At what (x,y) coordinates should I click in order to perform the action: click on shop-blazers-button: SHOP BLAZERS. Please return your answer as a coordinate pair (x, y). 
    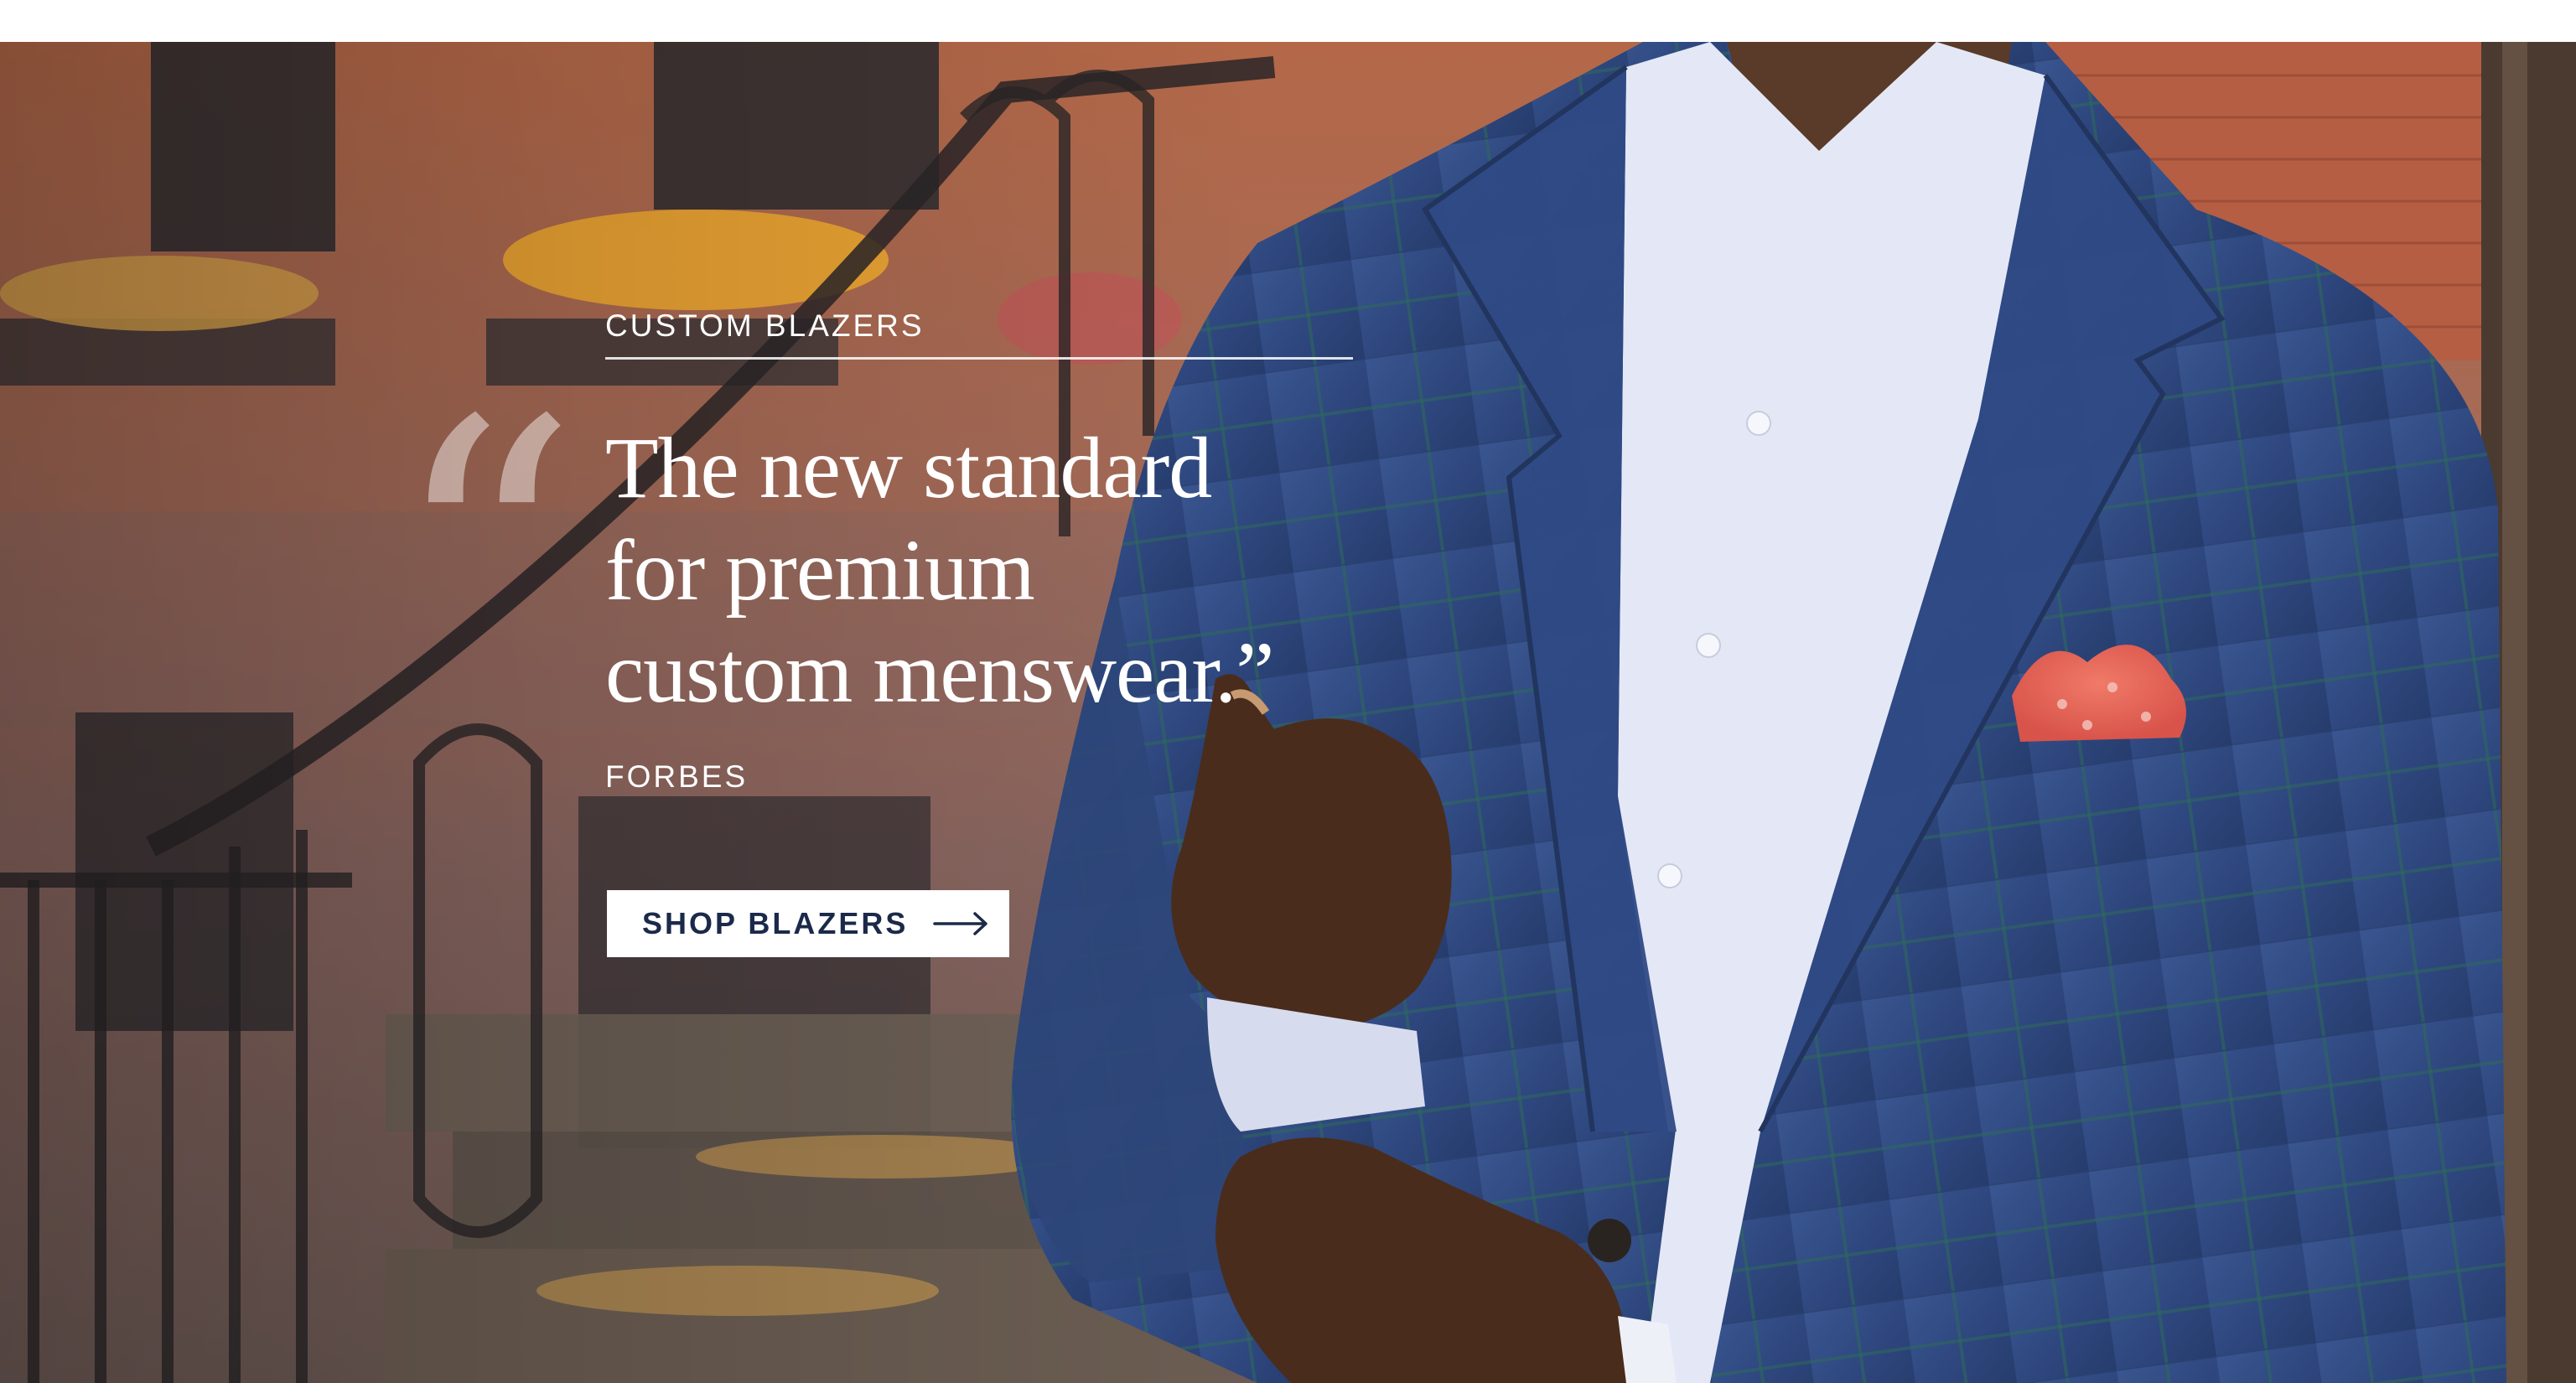
    Looking at the image, I should click on (808, 923).